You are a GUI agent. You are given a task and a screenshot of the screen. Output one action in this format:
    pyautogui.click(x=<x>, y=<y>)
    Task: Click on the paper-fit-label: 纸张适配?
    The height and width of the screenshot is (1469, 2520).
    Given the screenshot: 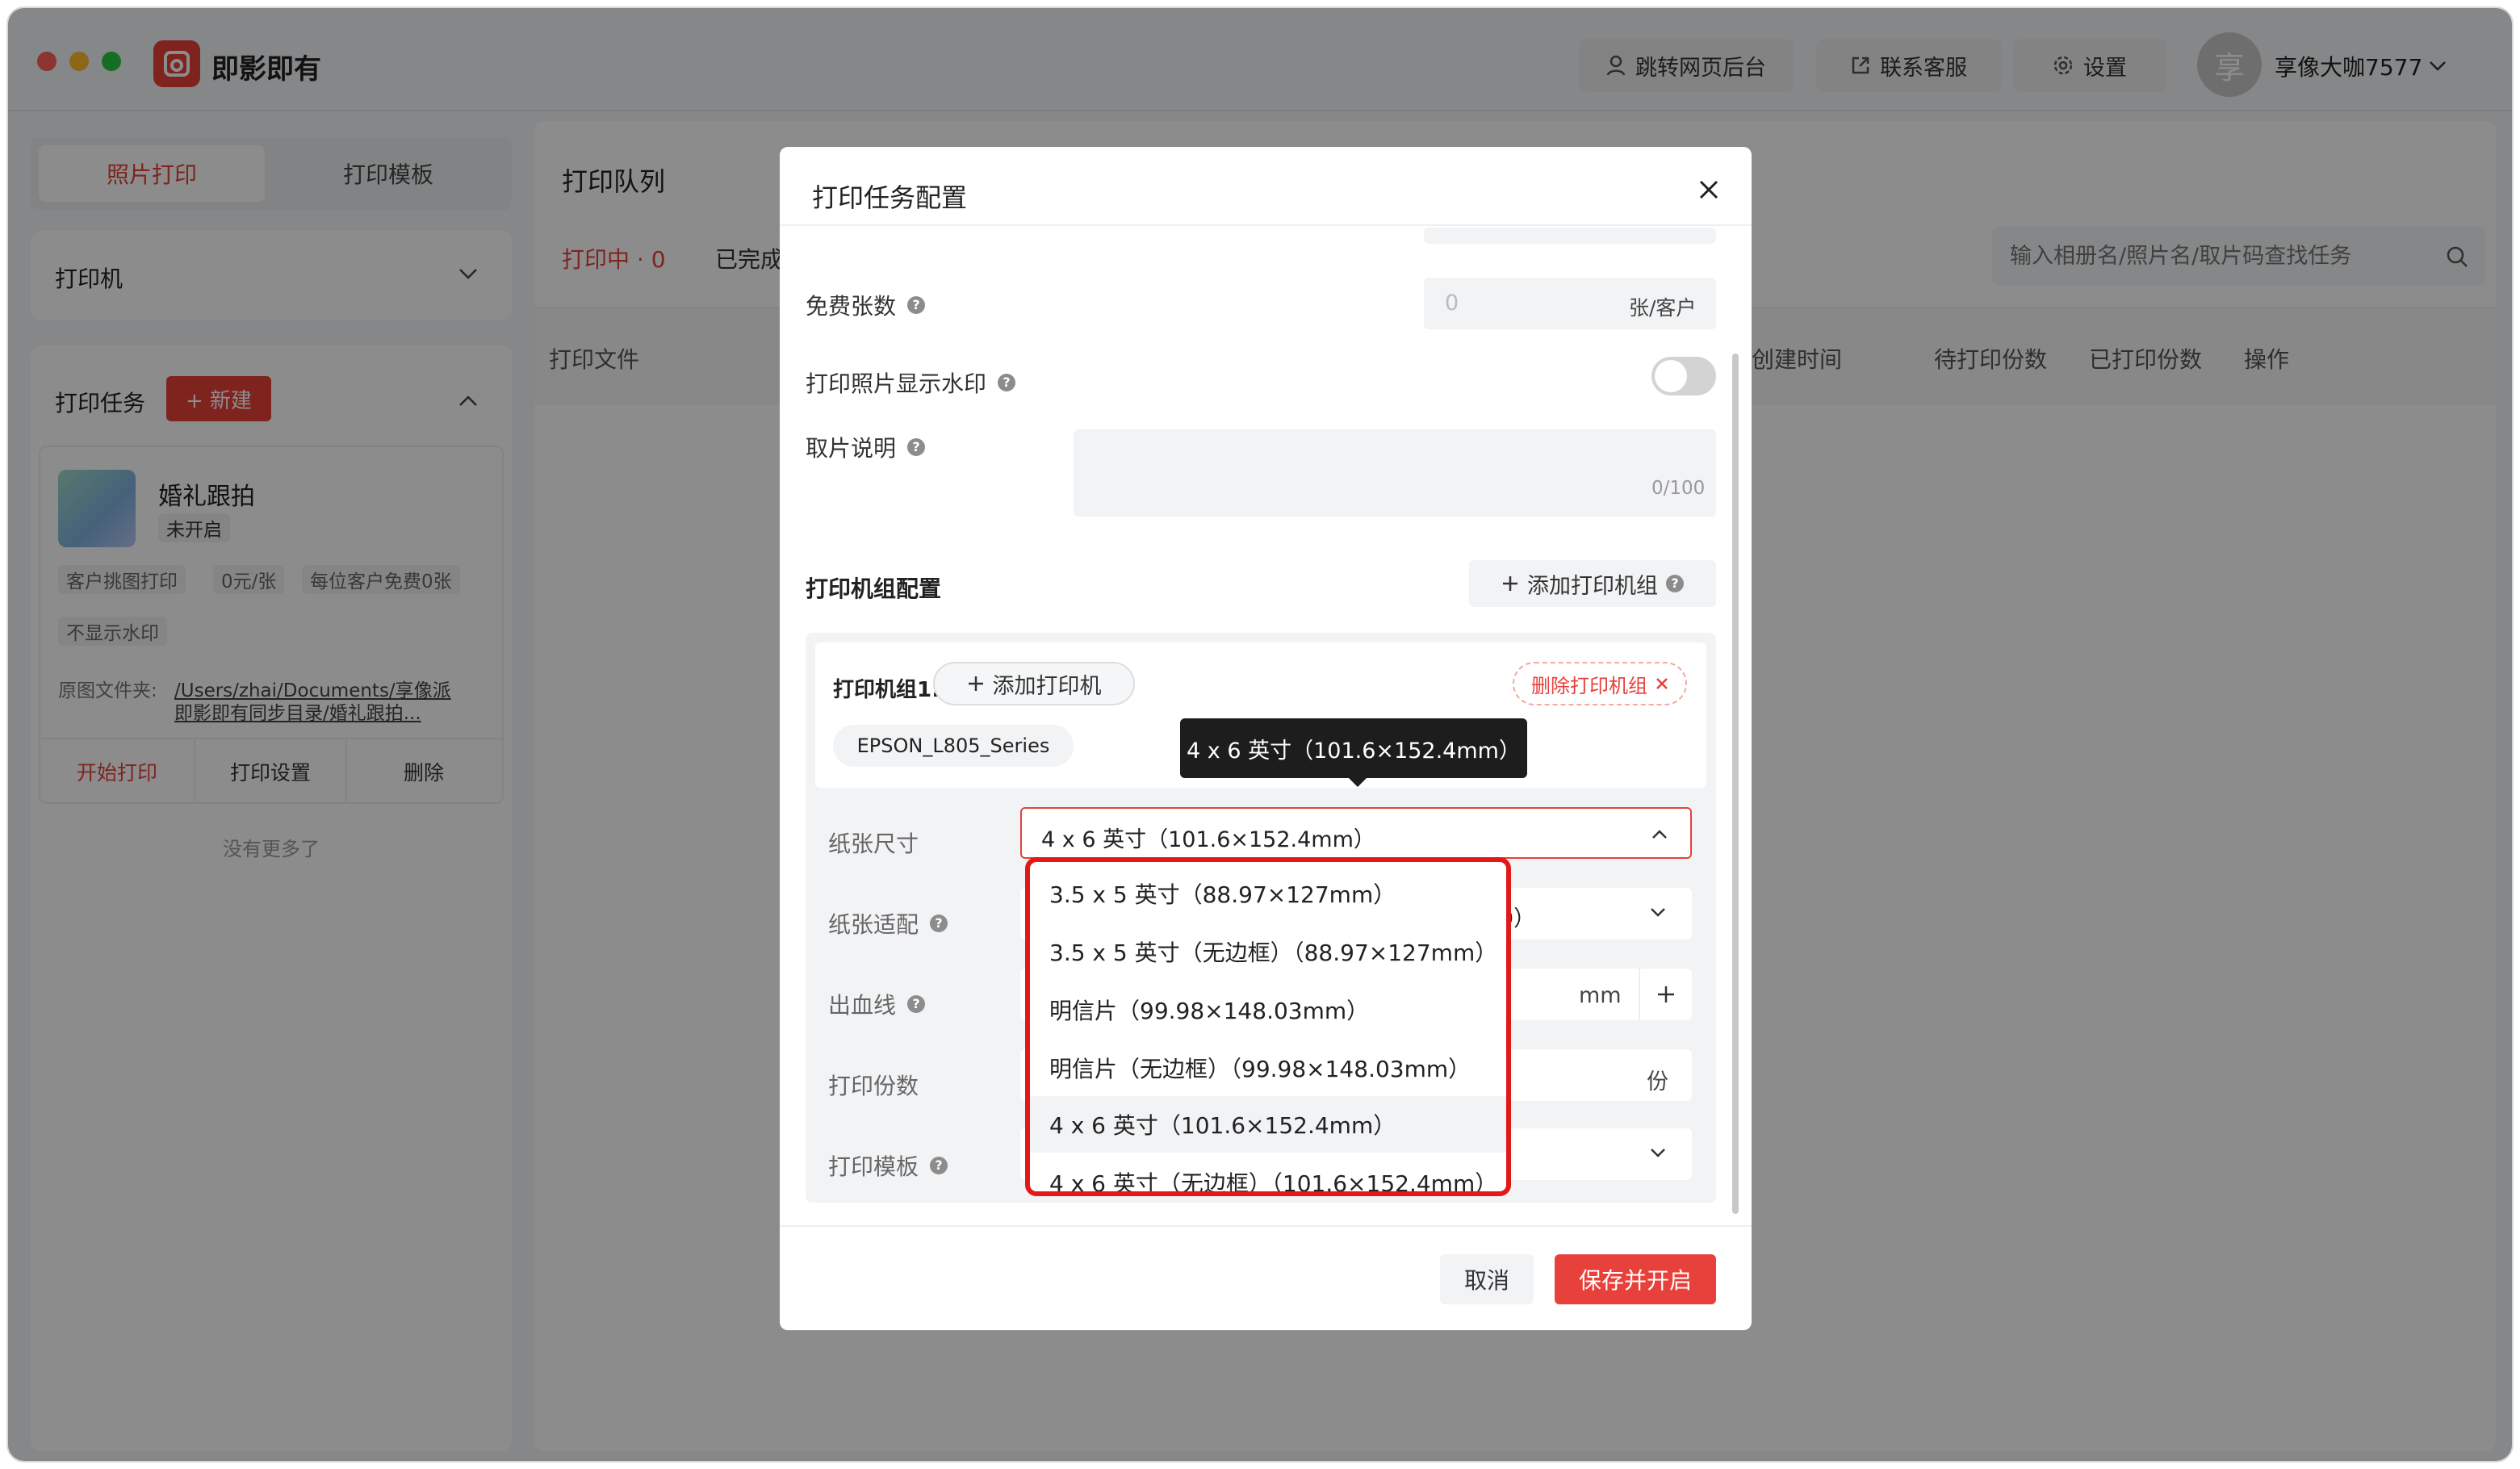 What is the action you would take?
    pyautogui.click(x=888, y=923)
    